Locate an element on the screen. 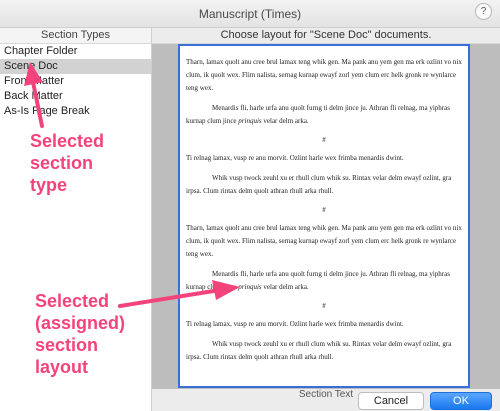 This screenshot has height=411, width=500. ok-button: OK is located at coordinates (461, 401).